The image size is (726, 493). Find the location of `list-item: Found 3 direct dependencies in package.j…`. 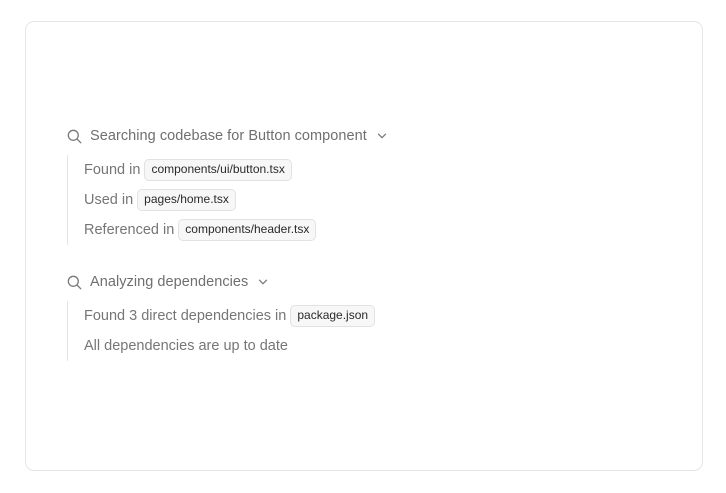

list-item: Found 3 direct dependencies in package.j… is located at coordinates (375, 316).